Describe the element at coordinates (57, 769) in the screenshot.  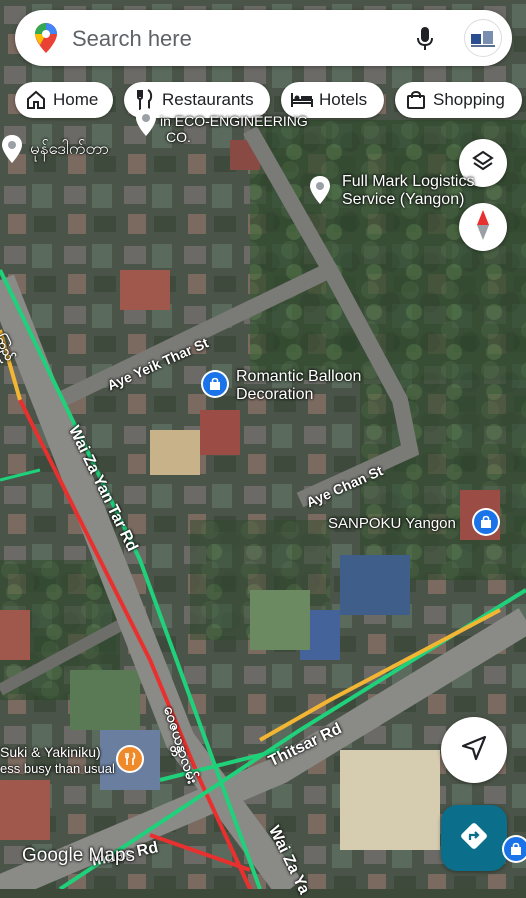
I see `place-label-line2: ess busy than usual` at that location.